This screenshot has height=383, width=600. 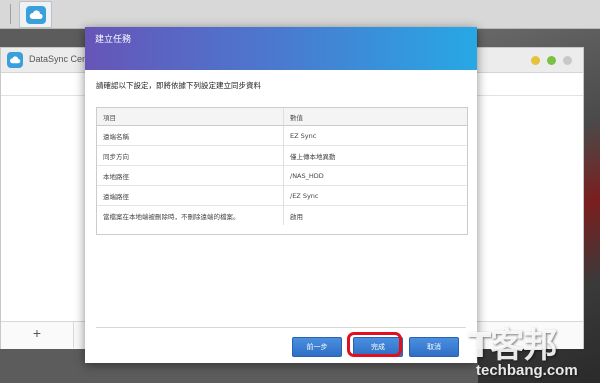 I want to click on app-task-list-pane, so click(x=43, y=197).